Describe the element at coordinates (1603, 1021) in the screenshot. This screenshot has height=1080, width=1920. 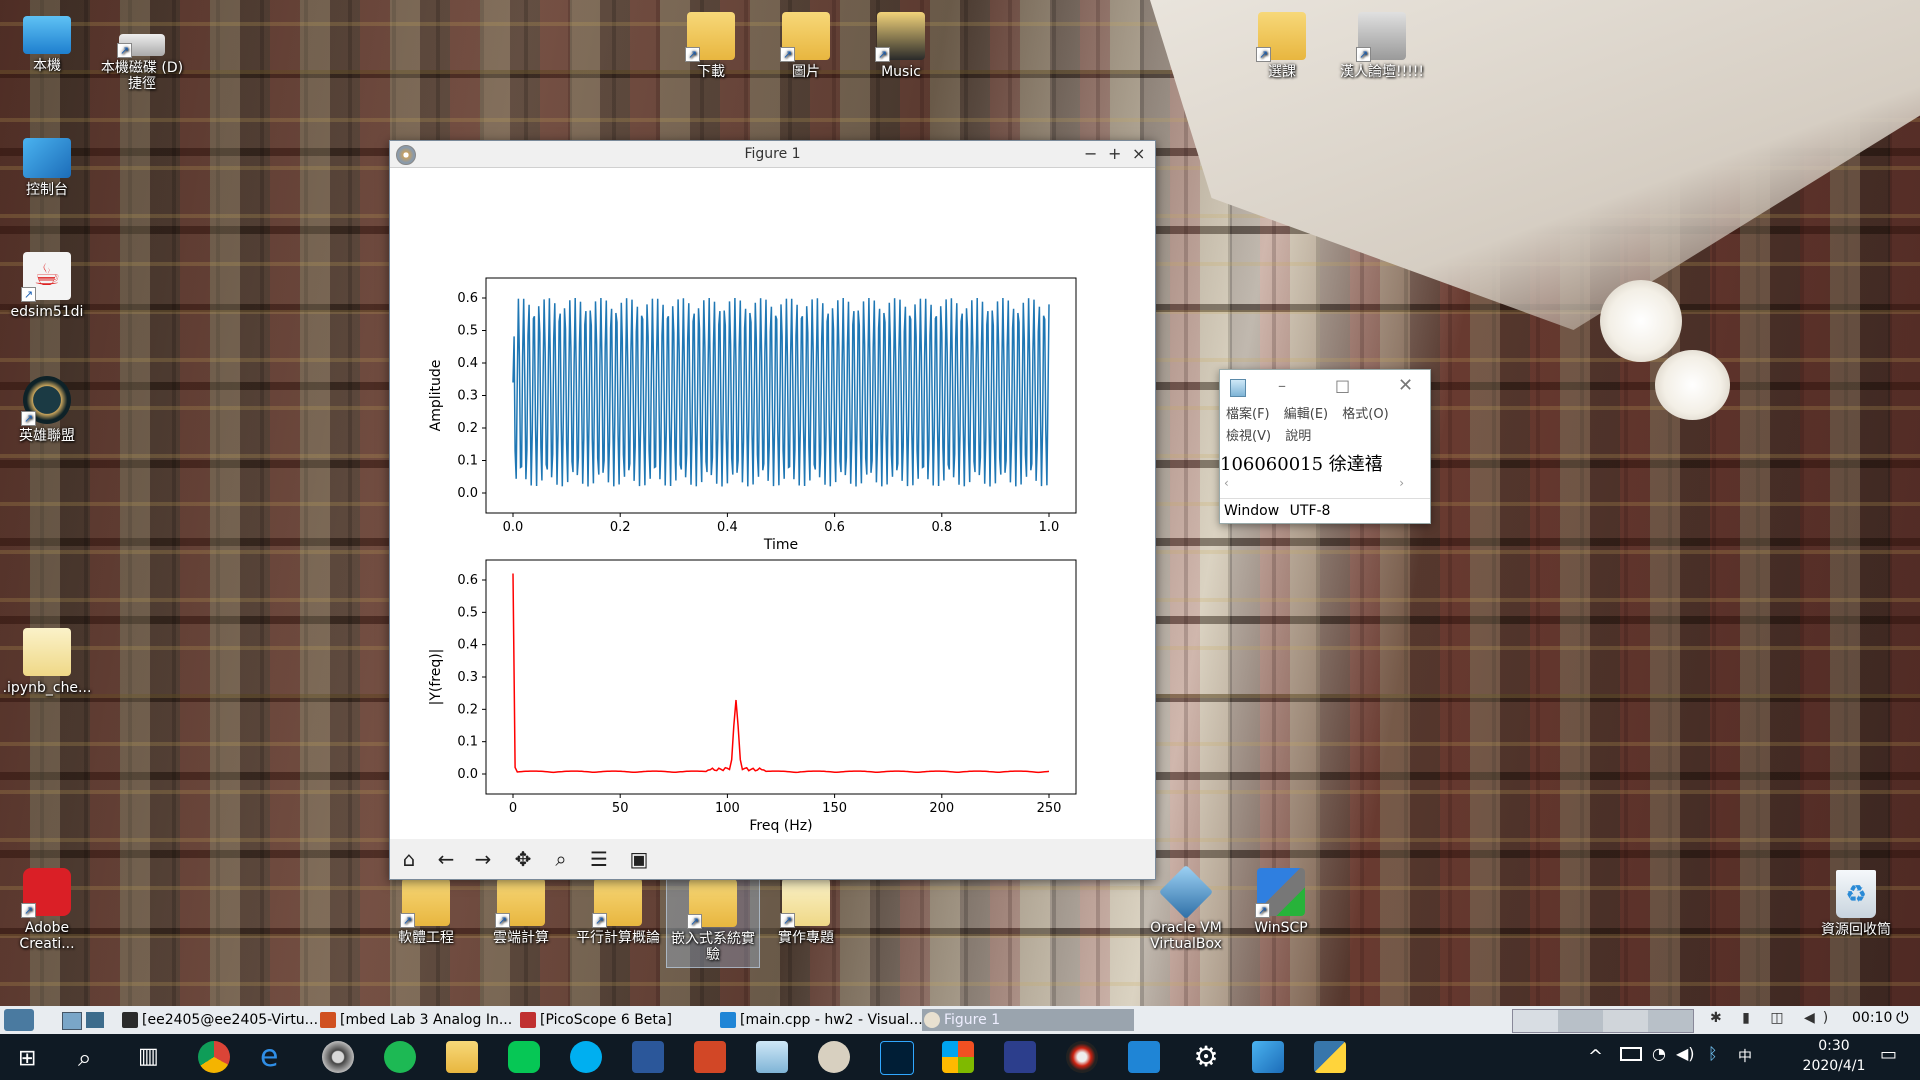
I see `workspace-switcher` at that location.